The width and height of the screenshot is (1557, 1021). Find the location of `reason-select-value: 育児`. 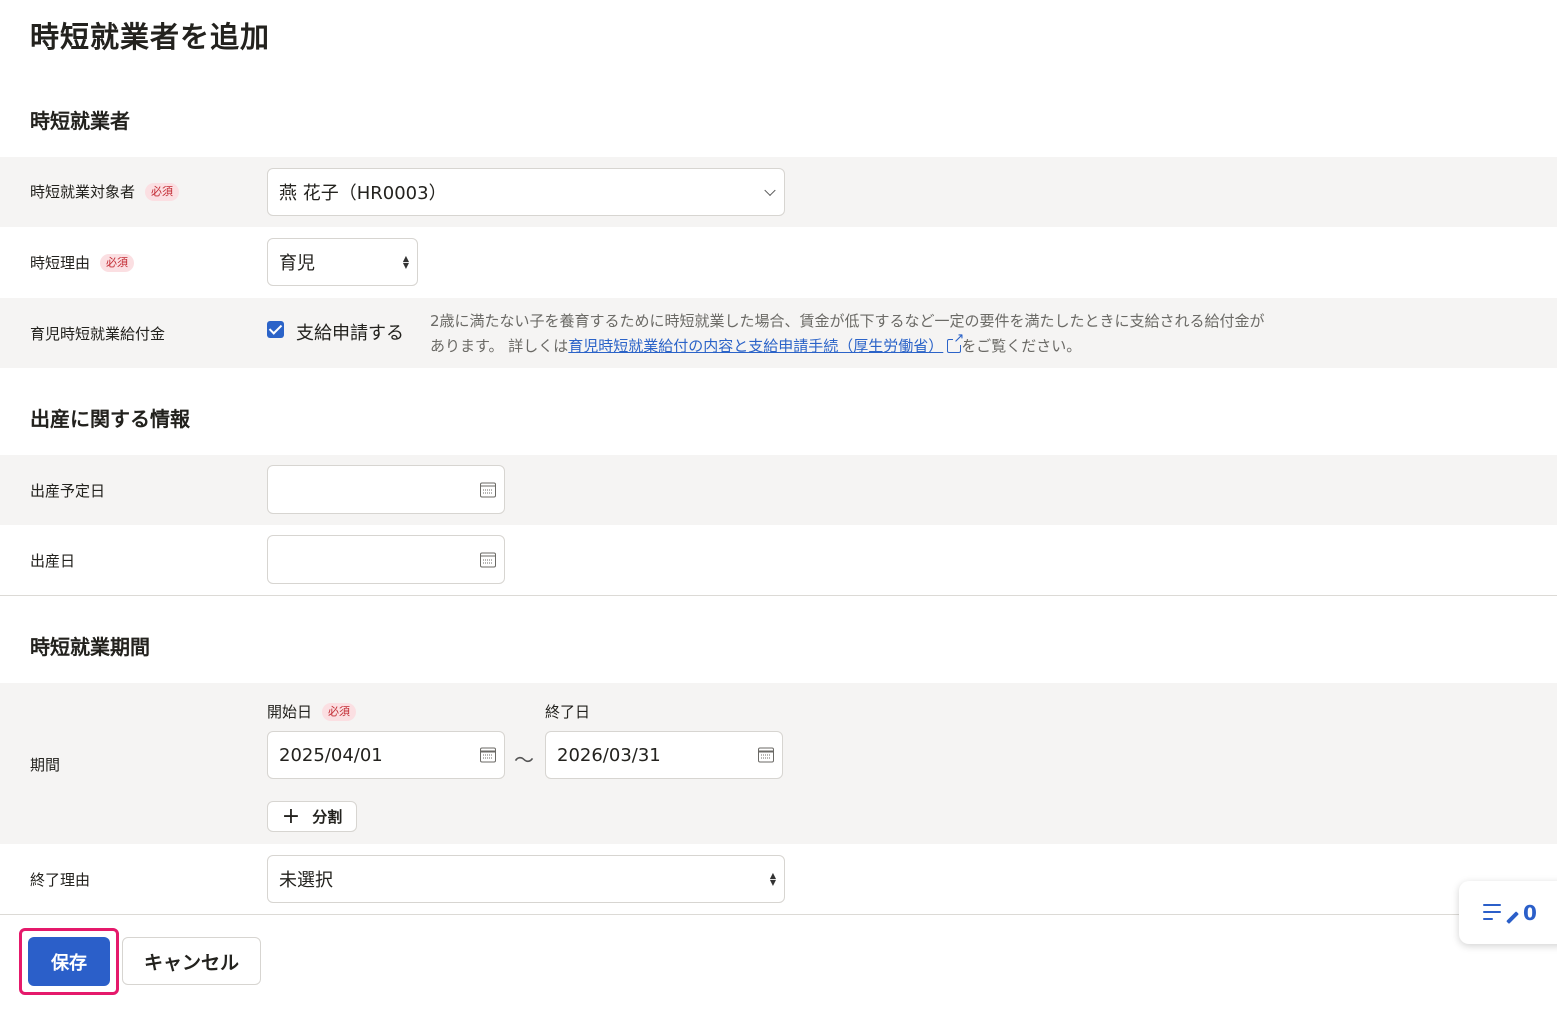

reason-select-value: 育児 is located at coordinates (297, 263).